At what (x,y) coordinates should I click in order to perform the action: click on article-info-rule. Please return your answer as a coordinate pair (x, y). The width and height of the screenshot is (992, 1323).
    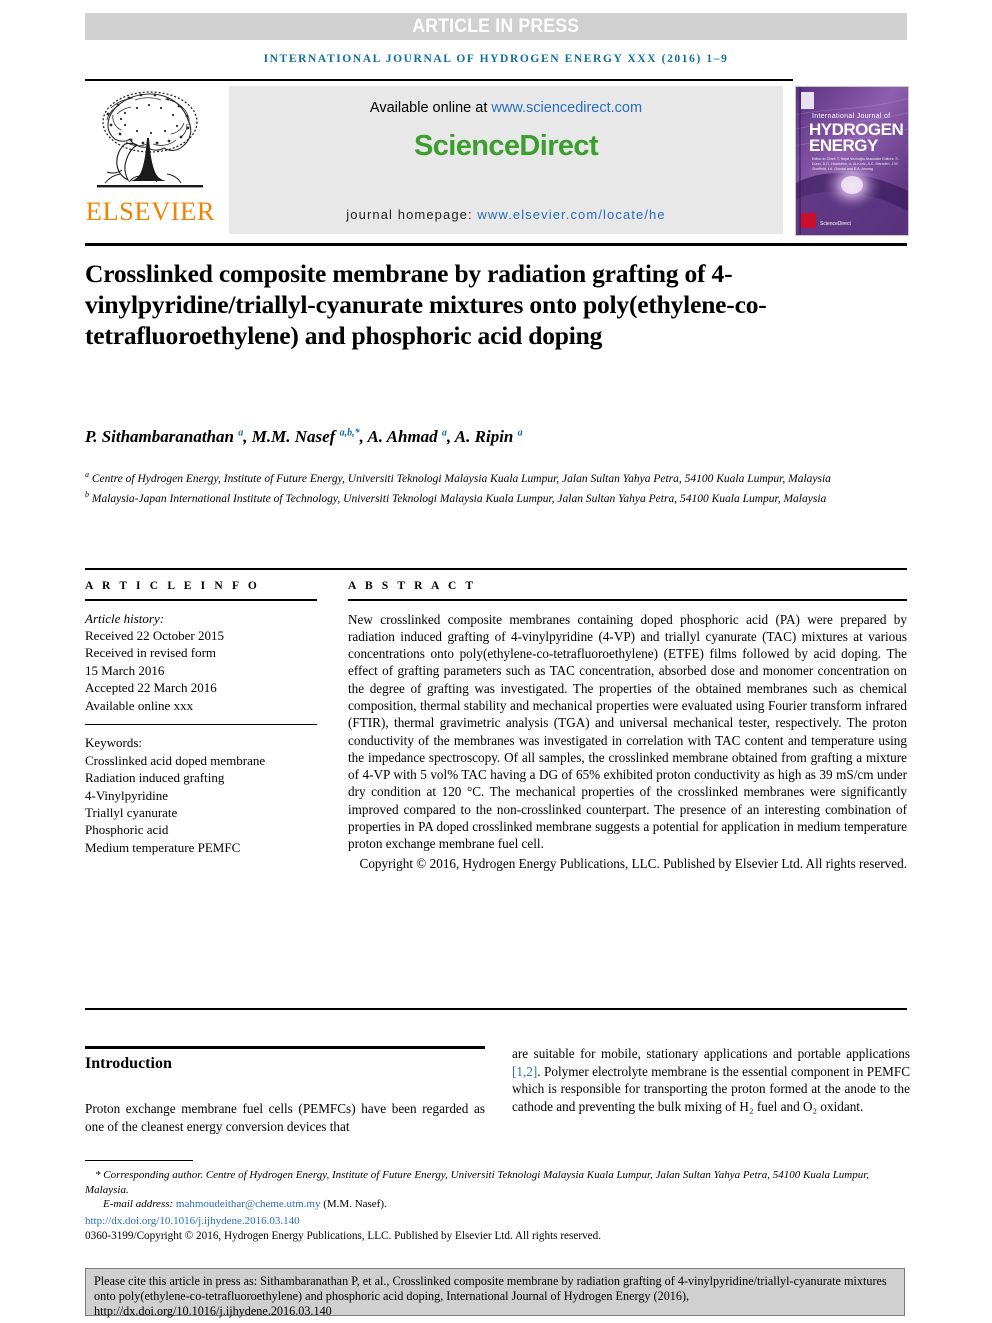
    Looking at the image, I should click on (201, 600).